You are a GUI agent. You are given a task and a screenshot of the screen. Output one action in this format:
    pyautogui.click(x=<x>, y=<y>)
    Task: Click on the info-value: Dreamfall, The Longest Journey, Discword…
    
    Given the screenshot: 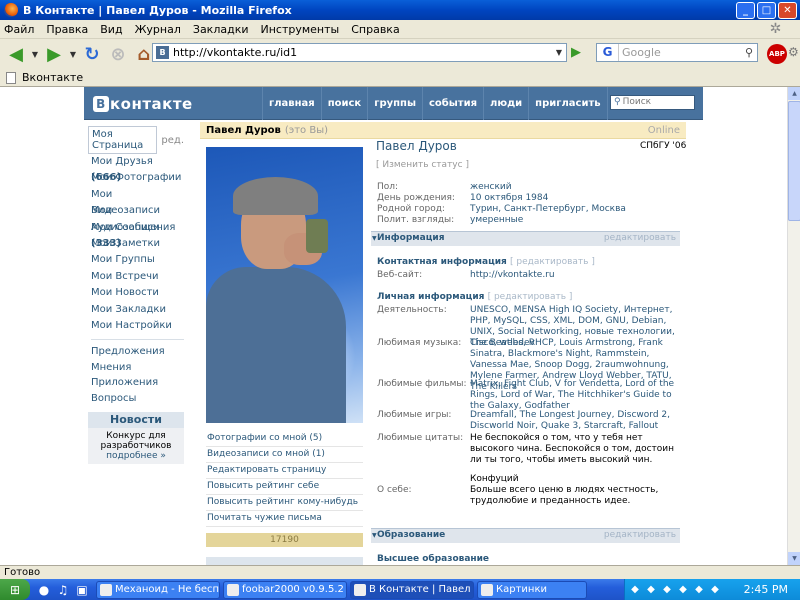 What is the action you would take?
    pyautogui.click(x=575, y=421)
    